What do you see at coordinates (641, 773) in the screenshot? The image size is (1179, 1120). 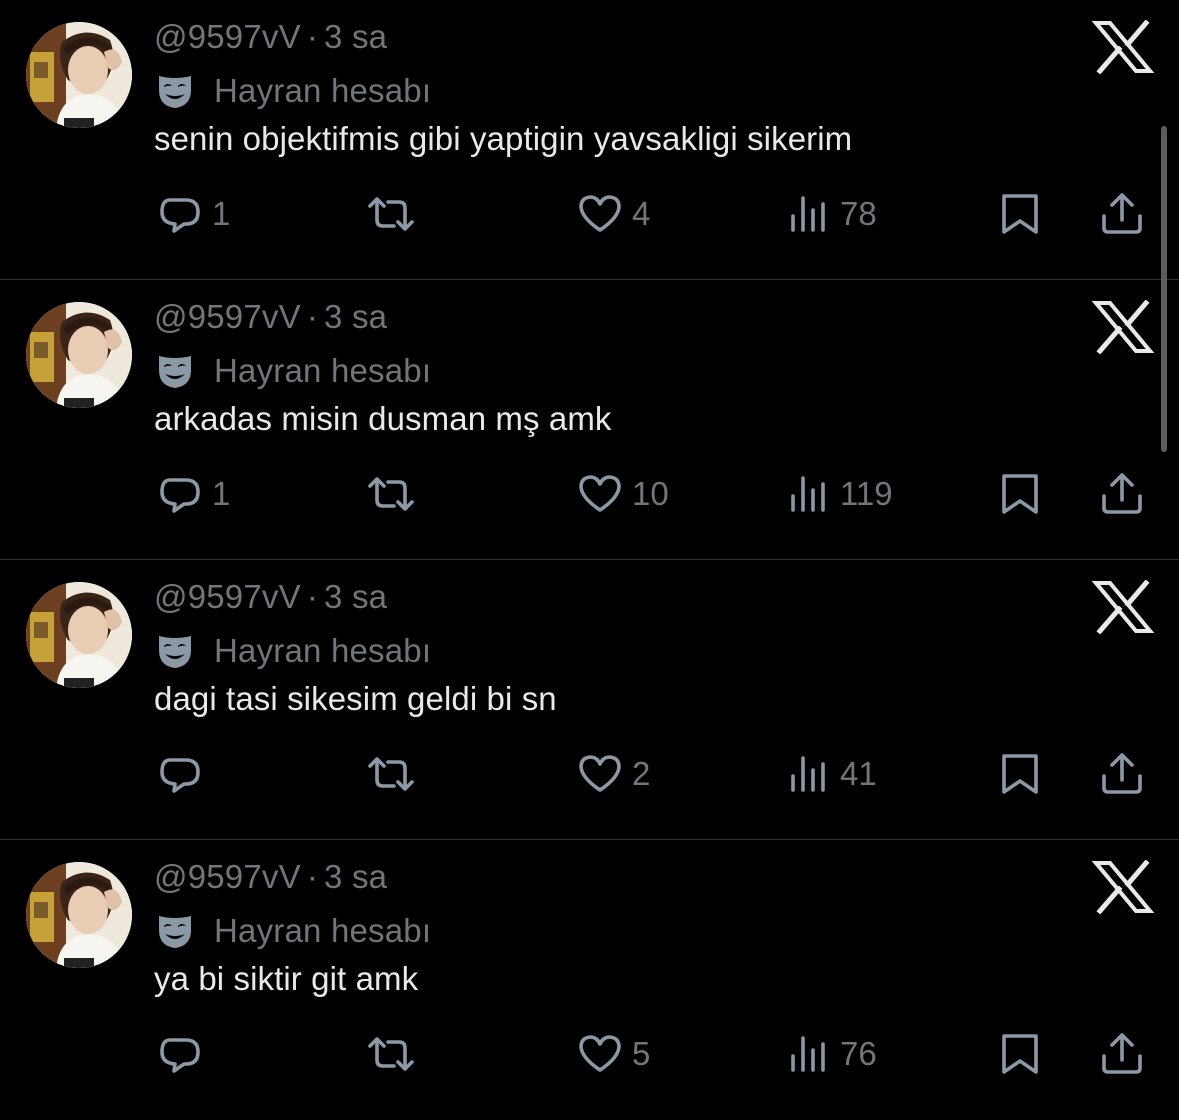 I see `like-count: 2` at bounding box center [641, 773].